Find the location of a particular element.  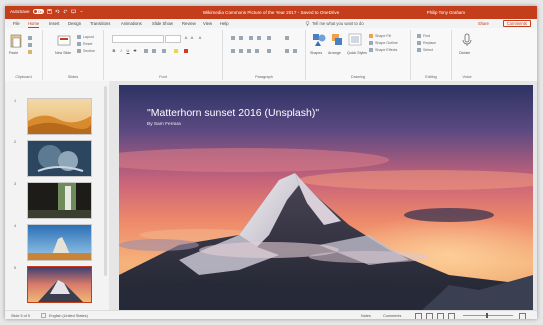

shape-effects-label: Shape Effects is located at coordinates (386, 50).